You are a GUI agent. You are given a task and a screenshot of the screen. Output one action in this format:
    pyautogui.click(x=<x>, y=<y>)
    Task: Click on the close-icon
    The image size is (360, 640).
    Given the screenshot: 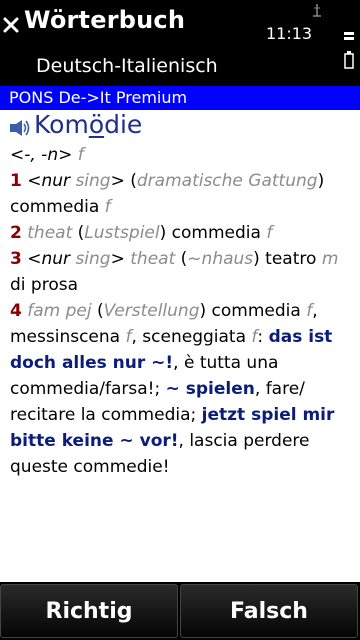 What is the action you would take?
    pyautogui.click(x=11, y=25)
    